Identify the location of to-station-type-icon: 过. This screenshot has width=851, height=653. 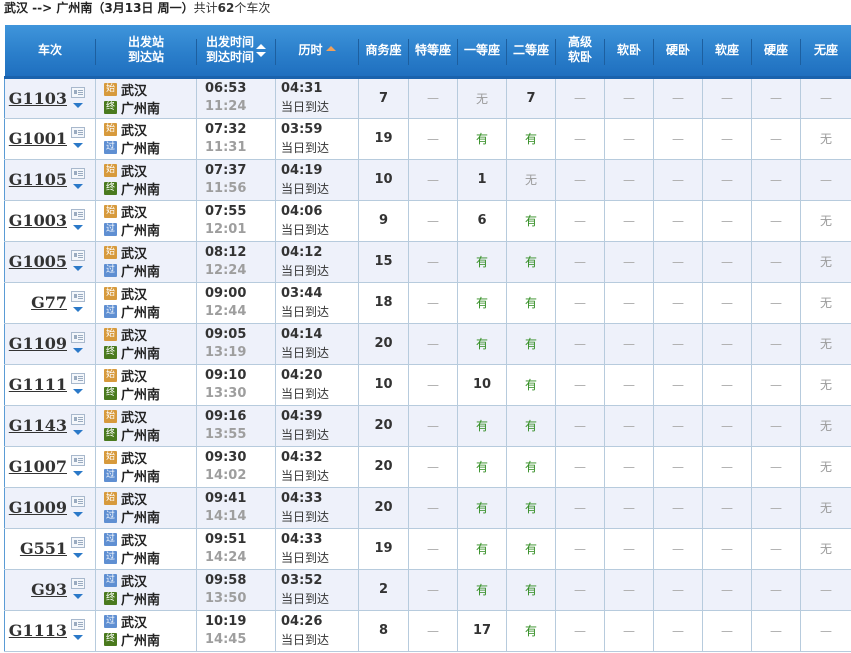
(110, 475).